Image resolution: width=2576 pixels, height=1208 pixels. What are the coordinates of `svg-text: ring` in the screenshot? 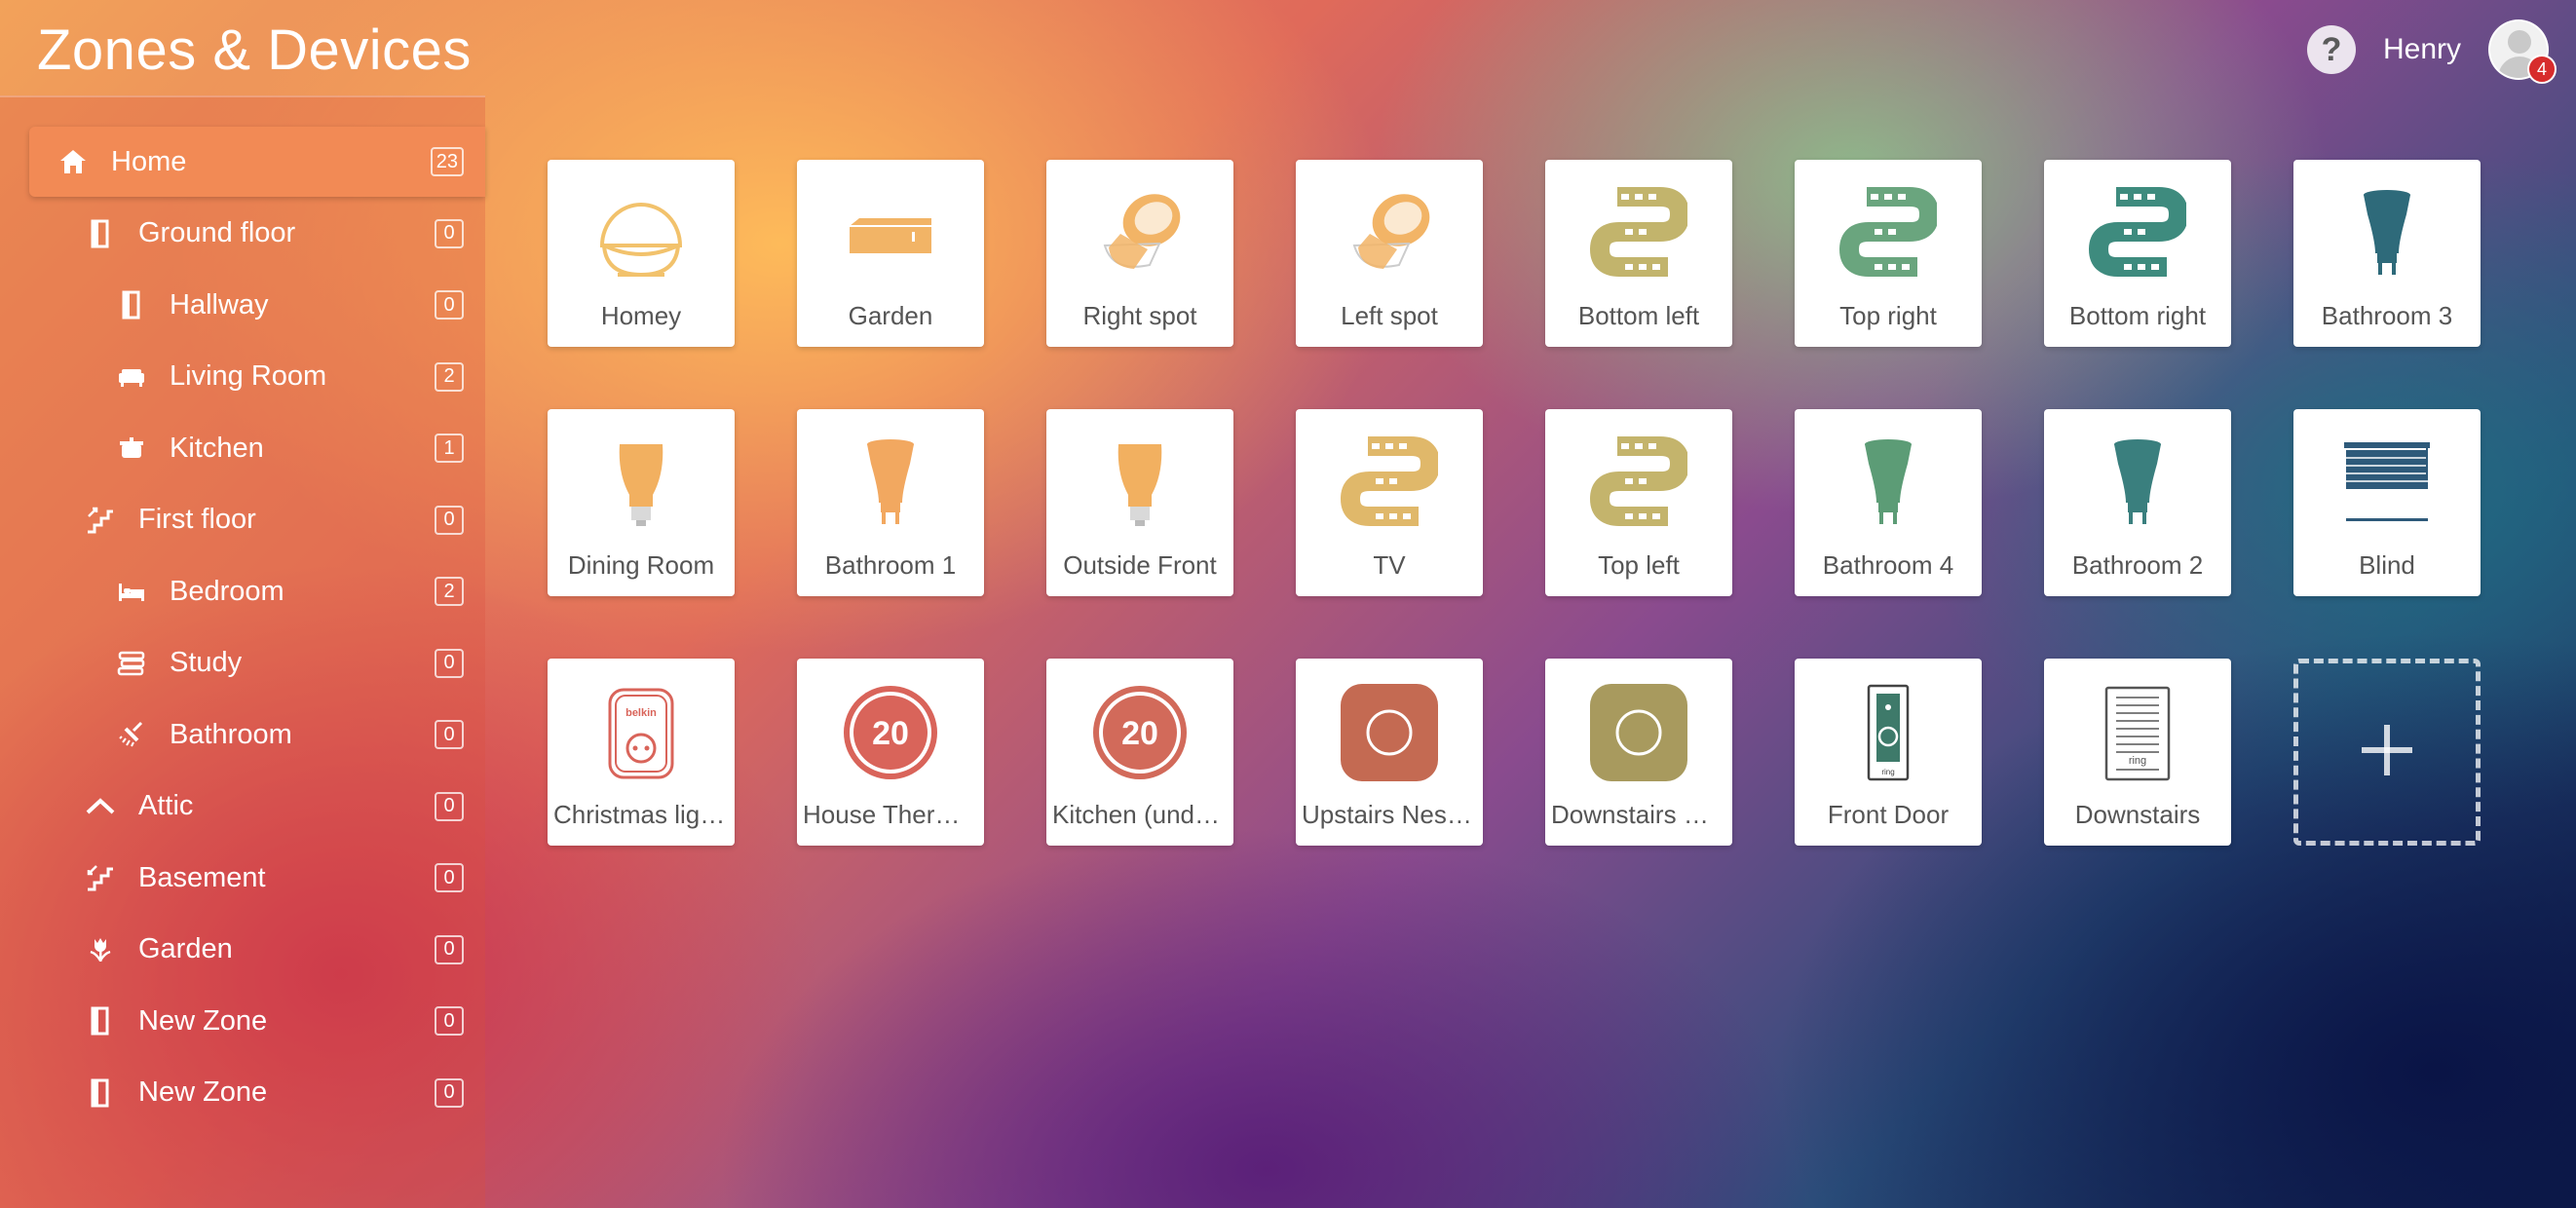 It's located at (2137, 761).